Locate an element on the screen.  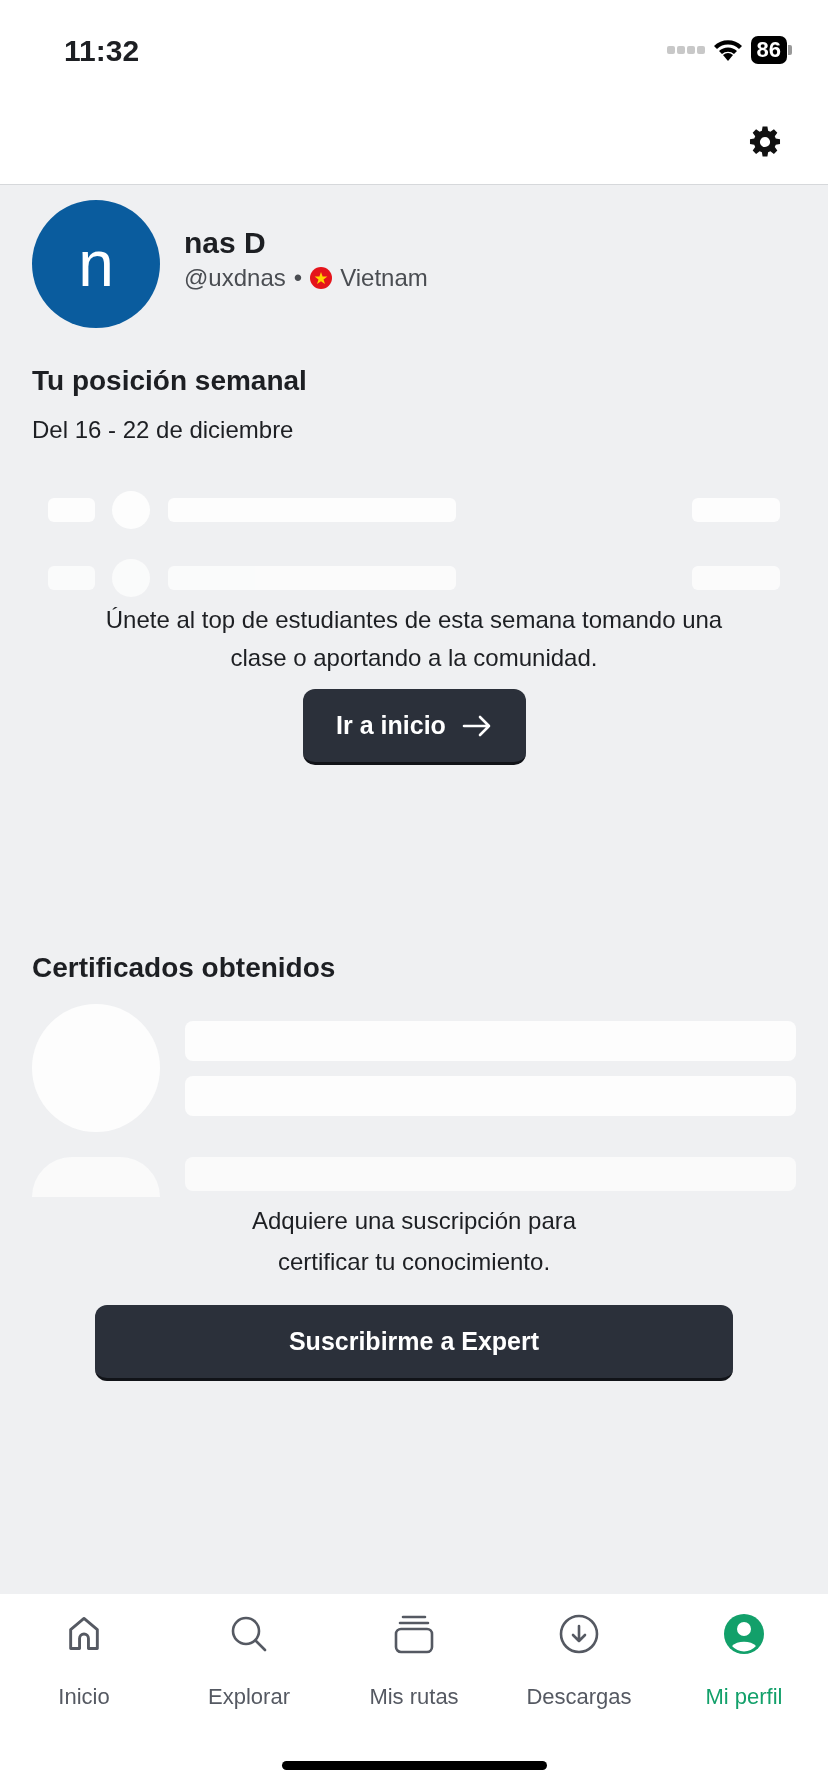
tab-item: Explorar is located at coordinates (249, 1662).